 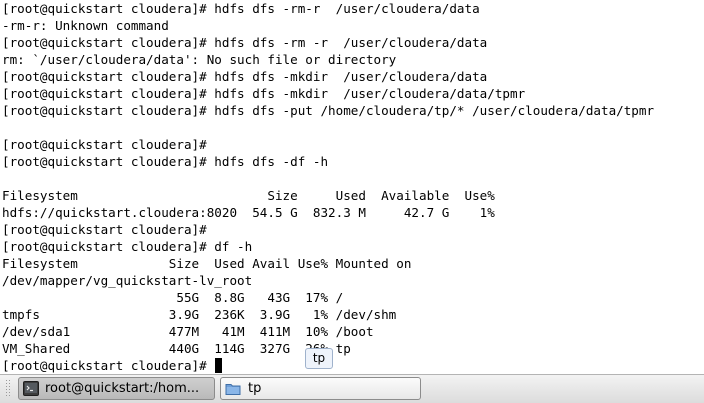 I want to click on folder-icon, so click(x=233, y=388).